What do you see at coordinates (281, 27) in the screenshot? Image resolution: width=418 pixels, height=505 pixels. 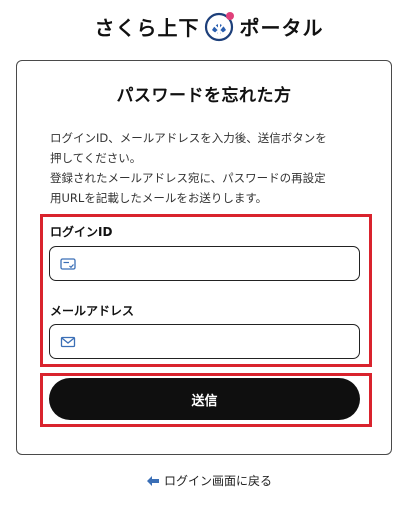 I see `logo-text-right: ポータル` at bounding box center [281, 27].